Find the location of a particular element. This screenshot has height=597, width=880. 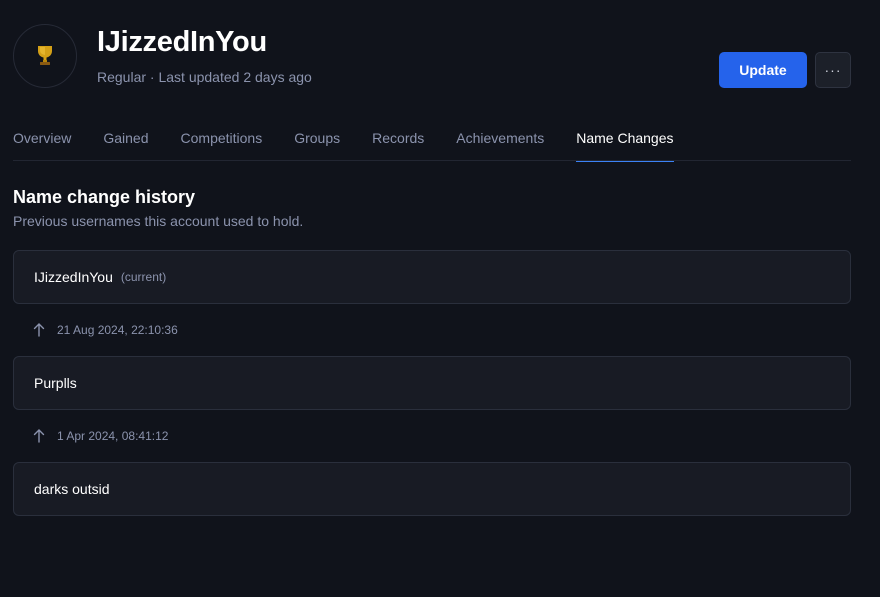

avatar is located at coordinates (45, 56).